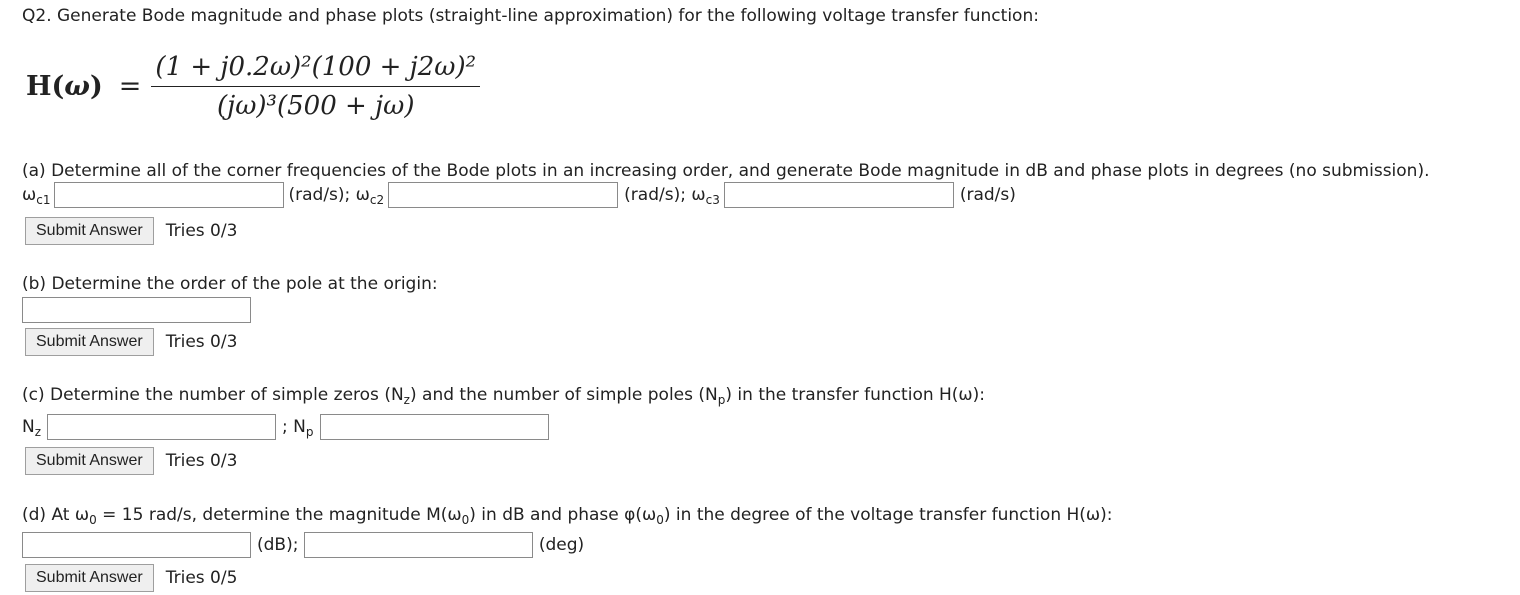 This screenshot has height=595, width=1520. What do you see at coordinates (89, 461) in the screenshot?
I see `part-c-submit-button: Submit Answer` at bounding box center [89, 461].